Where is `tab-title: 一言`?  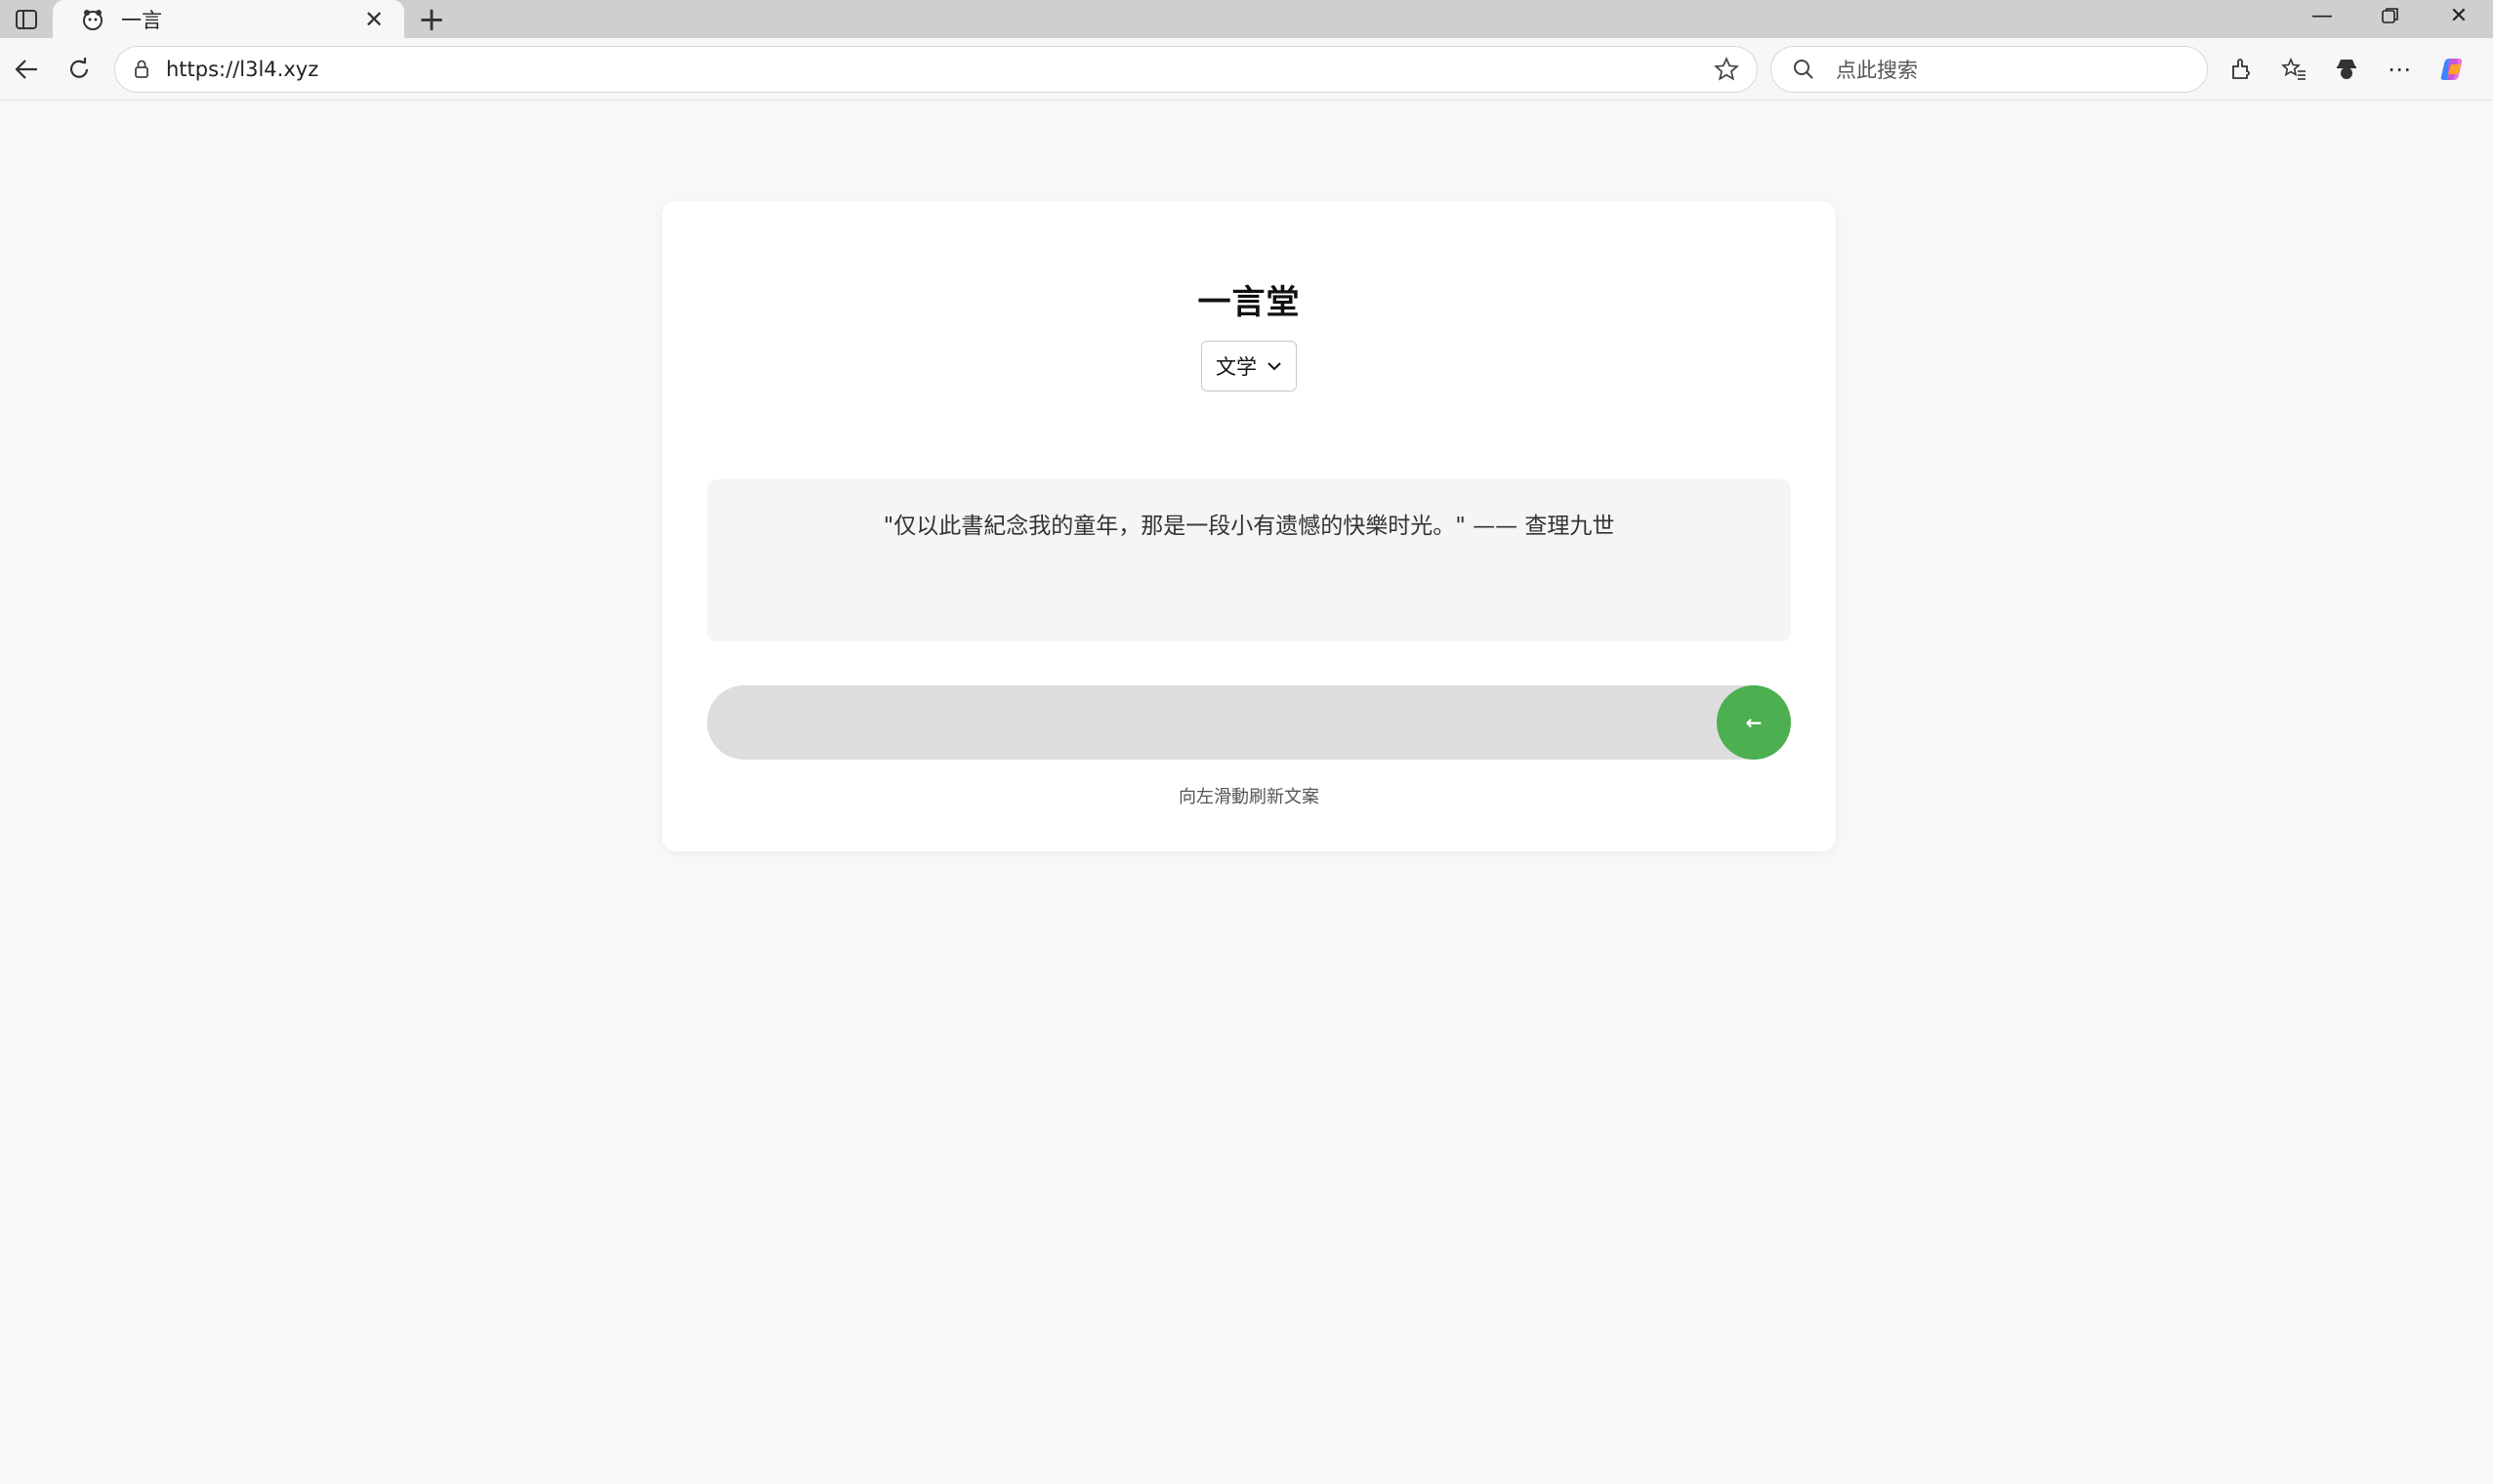 tab-title: 一言 is located at coordinates (142, 20).